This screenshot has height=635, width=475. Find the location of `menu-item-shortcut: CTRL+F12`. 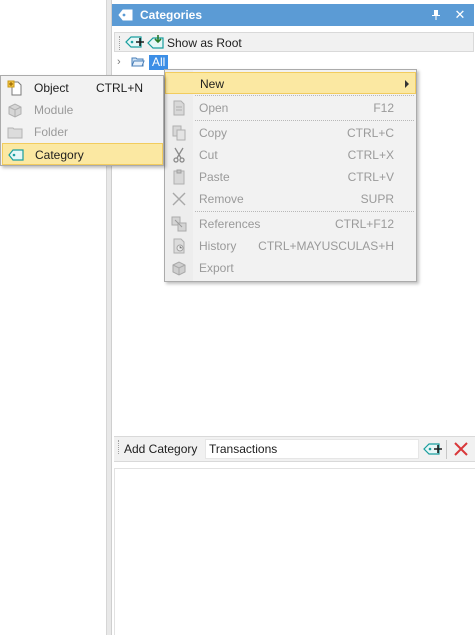

menu-item-shortcut: CTRL+F12 is located at coordinates (364, 224).